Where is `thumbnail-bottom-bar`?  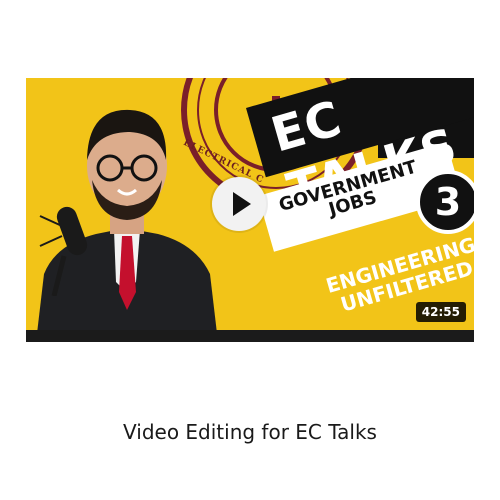
thumbnail-bottom-bar is located at coordinates (250, 336).